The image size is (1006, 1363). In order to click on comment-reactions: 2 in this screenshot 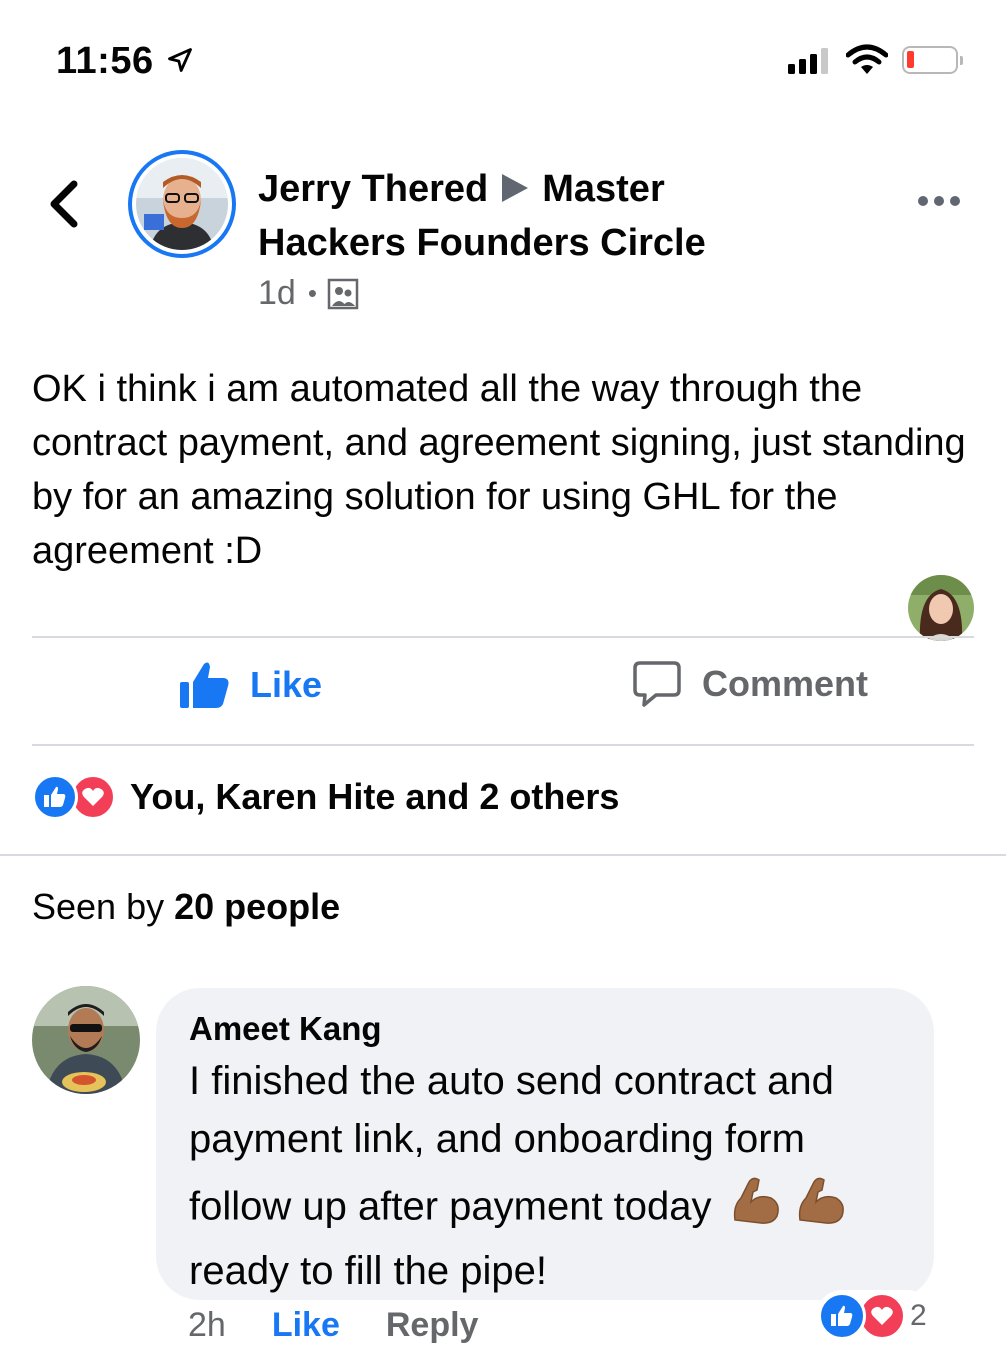, I will do `click(874, 1316)`.